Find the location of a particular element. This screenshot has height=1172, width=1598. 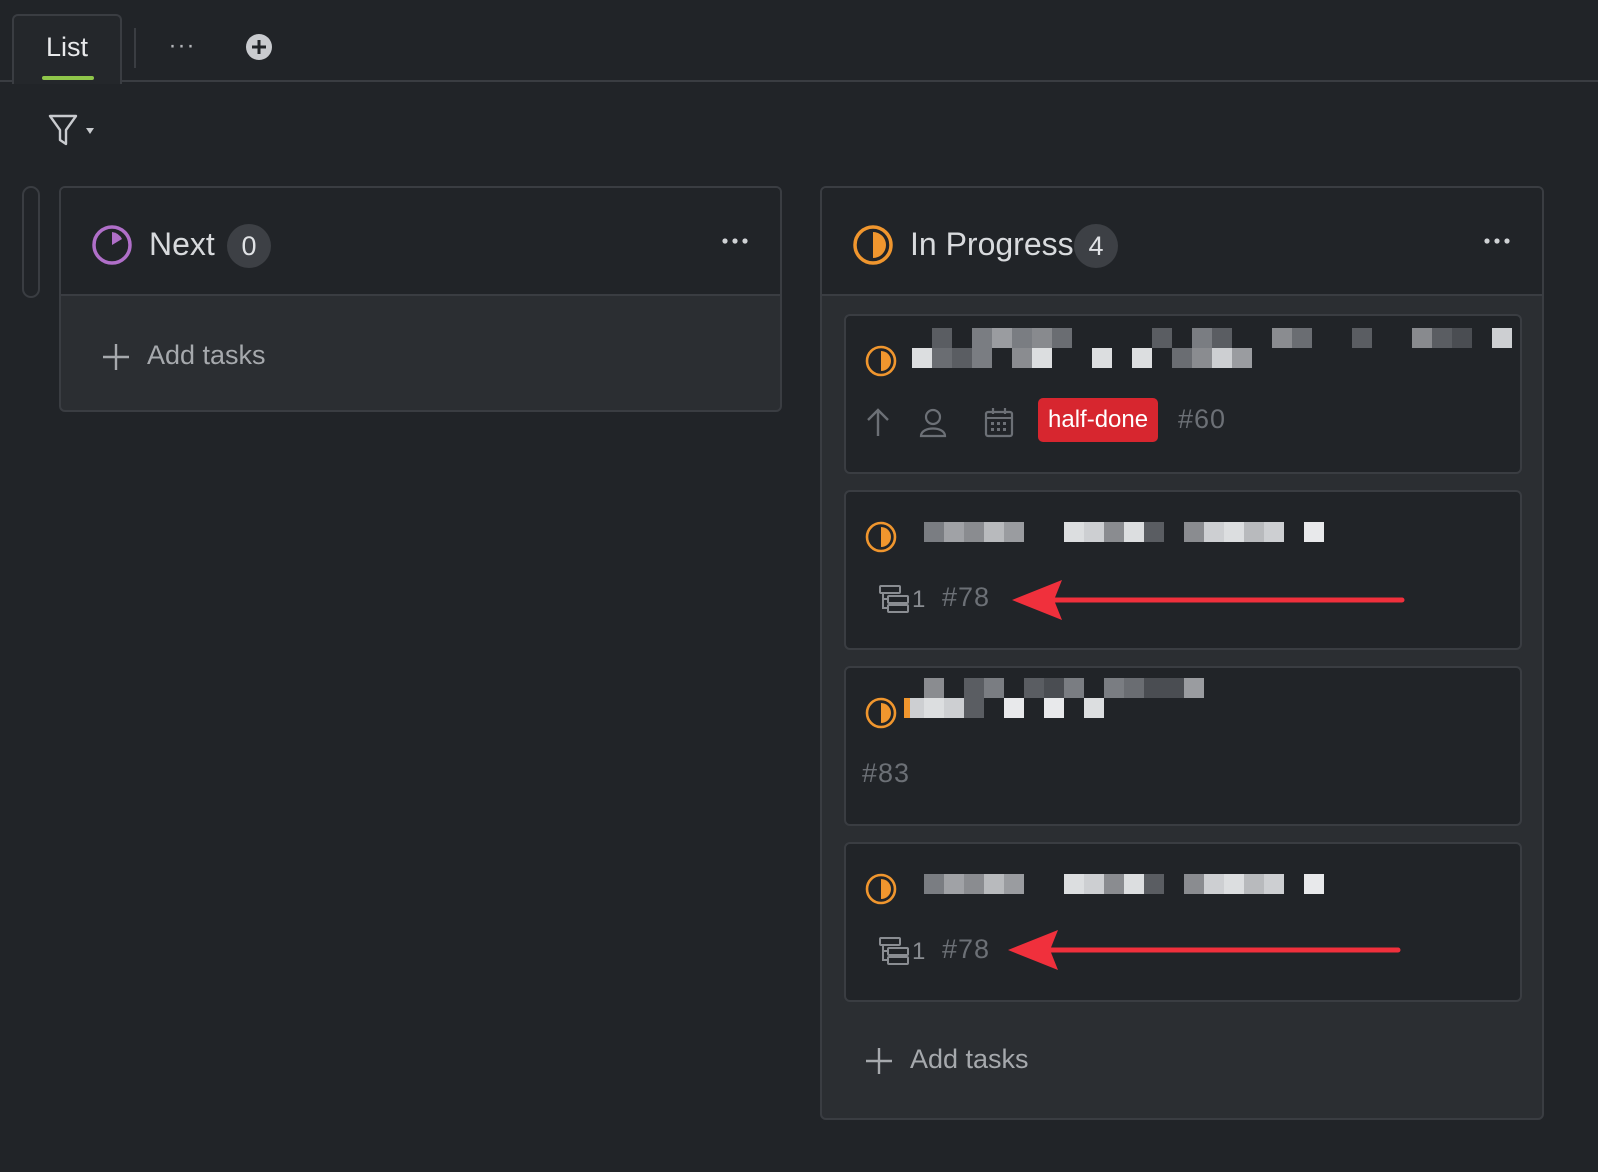

active-tab-indicator is located at coordinates (68, 78).